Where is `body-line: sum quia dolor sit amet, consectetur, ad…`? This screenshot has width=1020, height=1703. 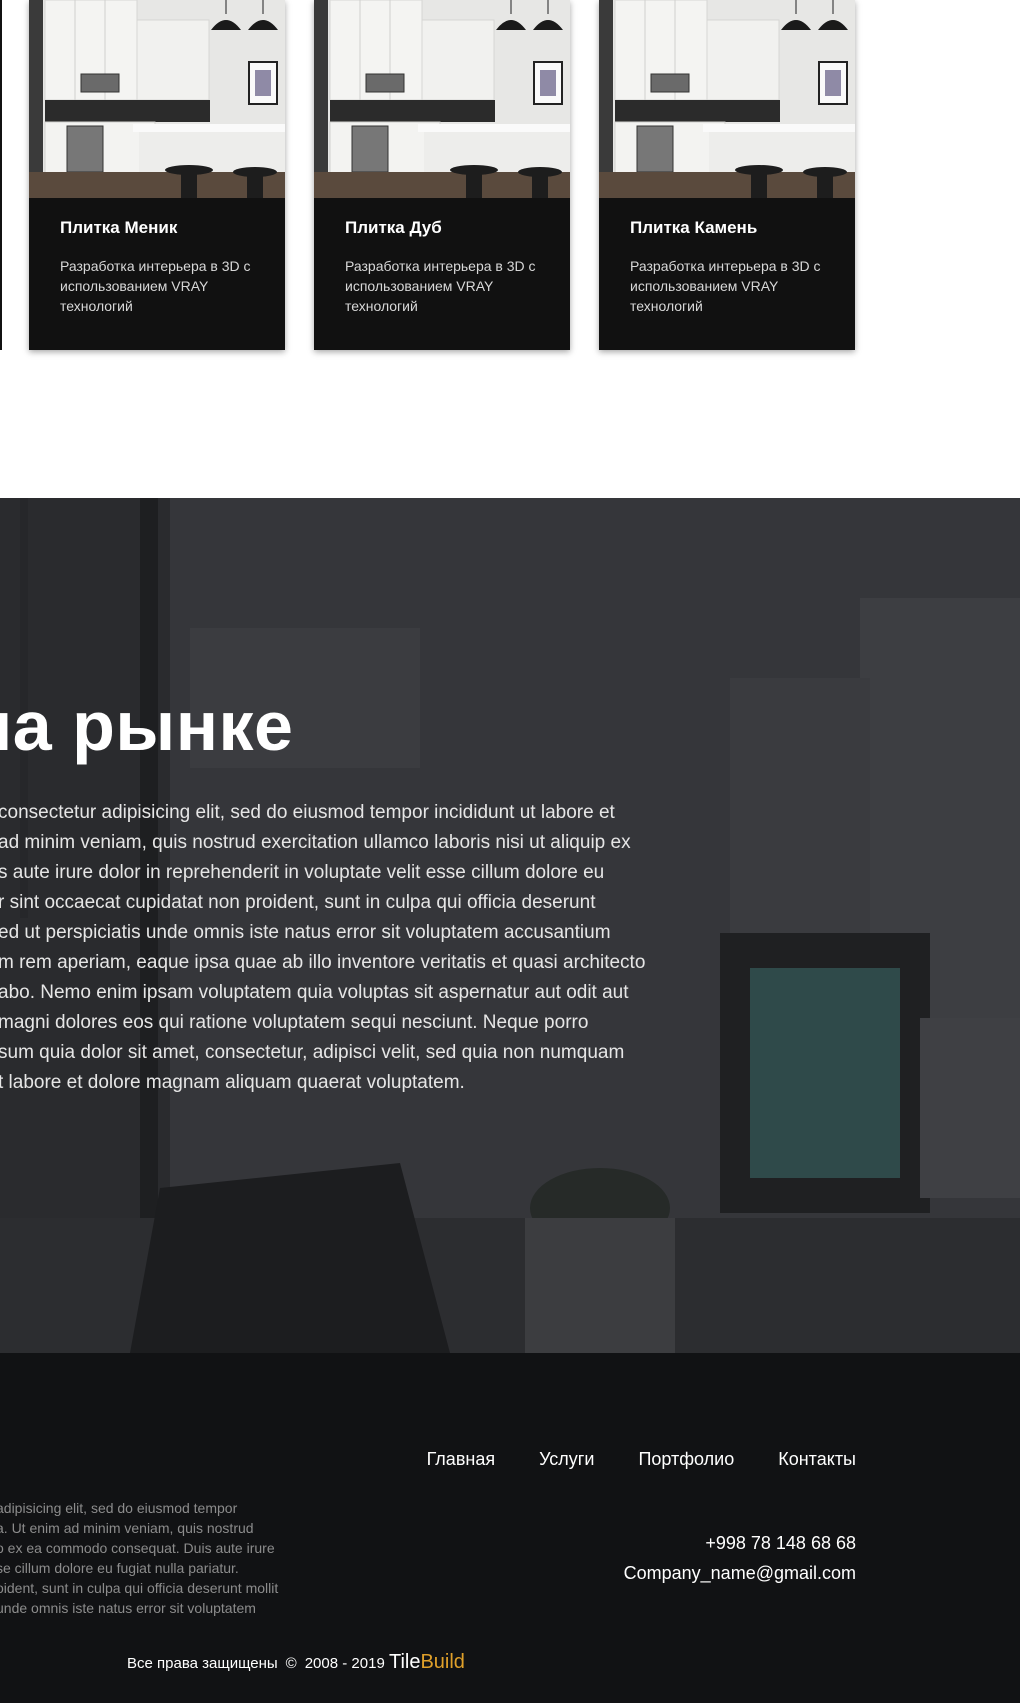
body-line: sum quia dolor sit amet, consectetur, ad… is located at coordinates (312, 1052).